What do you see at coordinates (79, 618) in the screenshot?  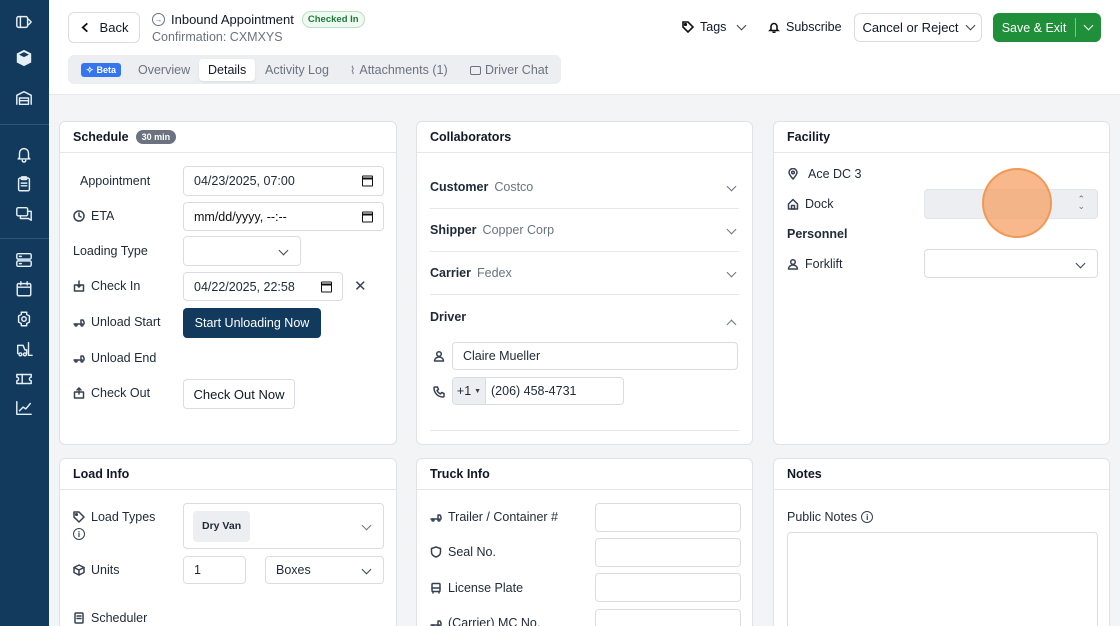 I see `document-icon` at bounding box center [79, 618].